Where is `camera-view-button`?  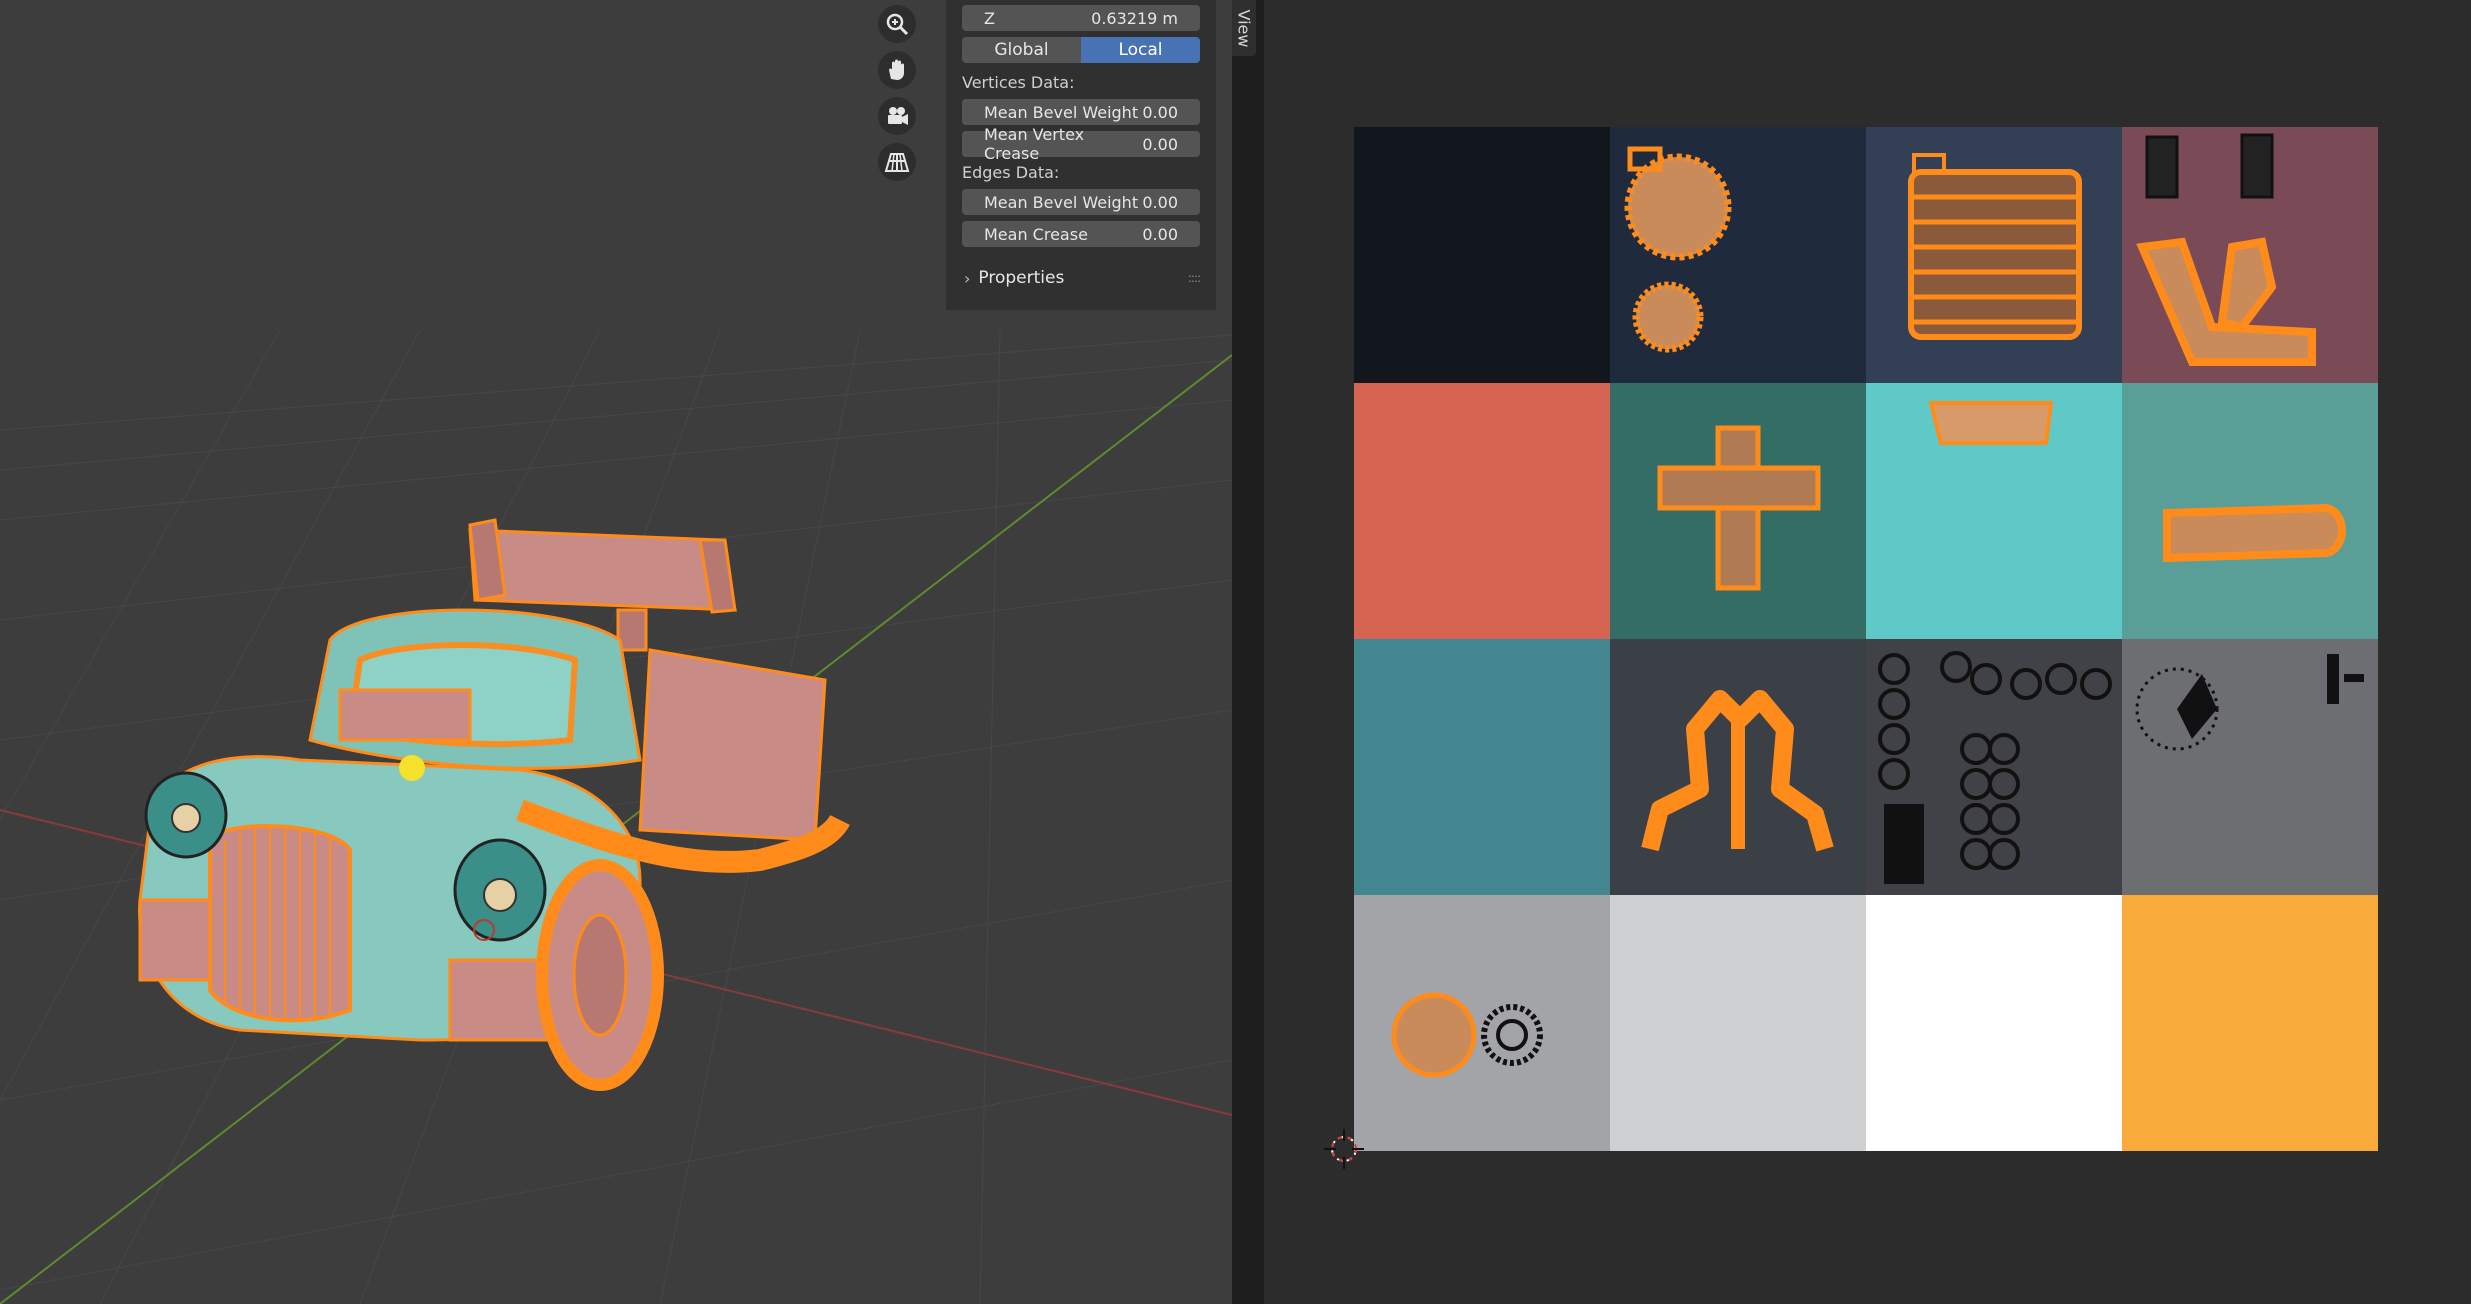
camera-view-button is located at coordinates (897, 116).